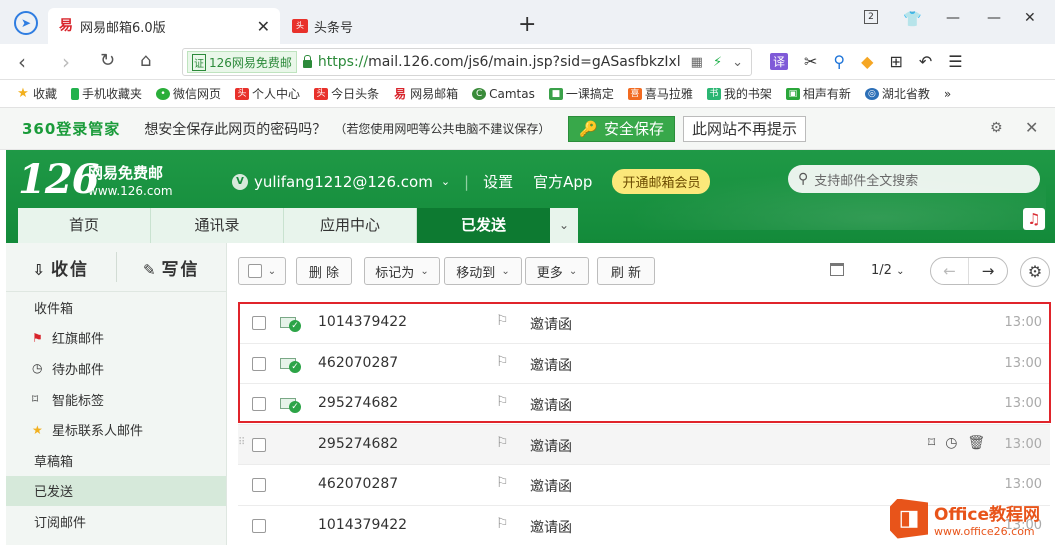 Image resolution: width=1055 pixels, height=545 pixels. What do you see at coordinates (116, 307) in the screenshot?
I see `folder-inbox: 收件箱` at bounding box center [116, 307].